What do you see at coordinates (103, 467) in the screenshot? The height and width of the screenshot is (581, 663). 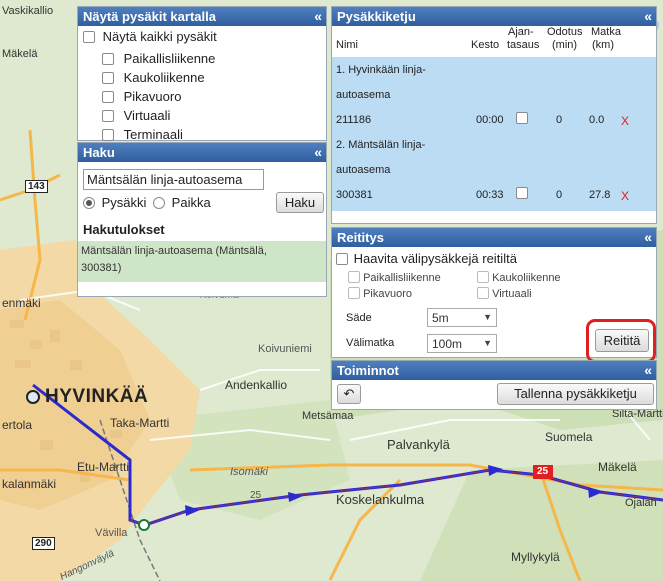 I see `map-label-etu-martti: Etu-Martti` at bounding box center [103, 467].